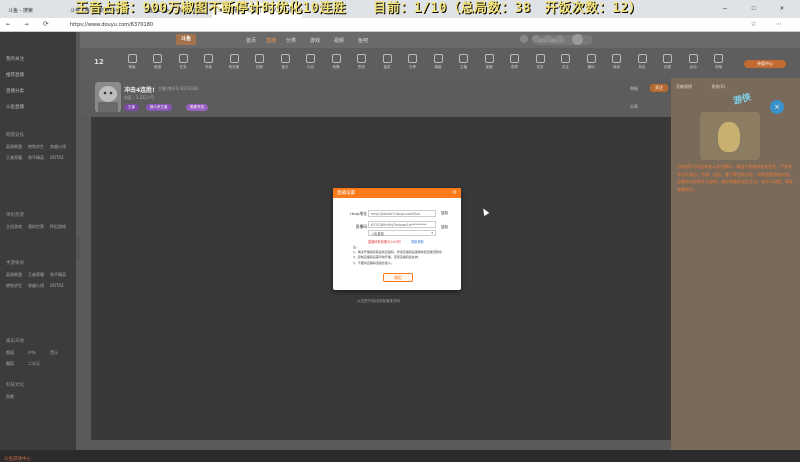  I want to click on sidebar-item: 斗鱼直播, so click(15, 107).